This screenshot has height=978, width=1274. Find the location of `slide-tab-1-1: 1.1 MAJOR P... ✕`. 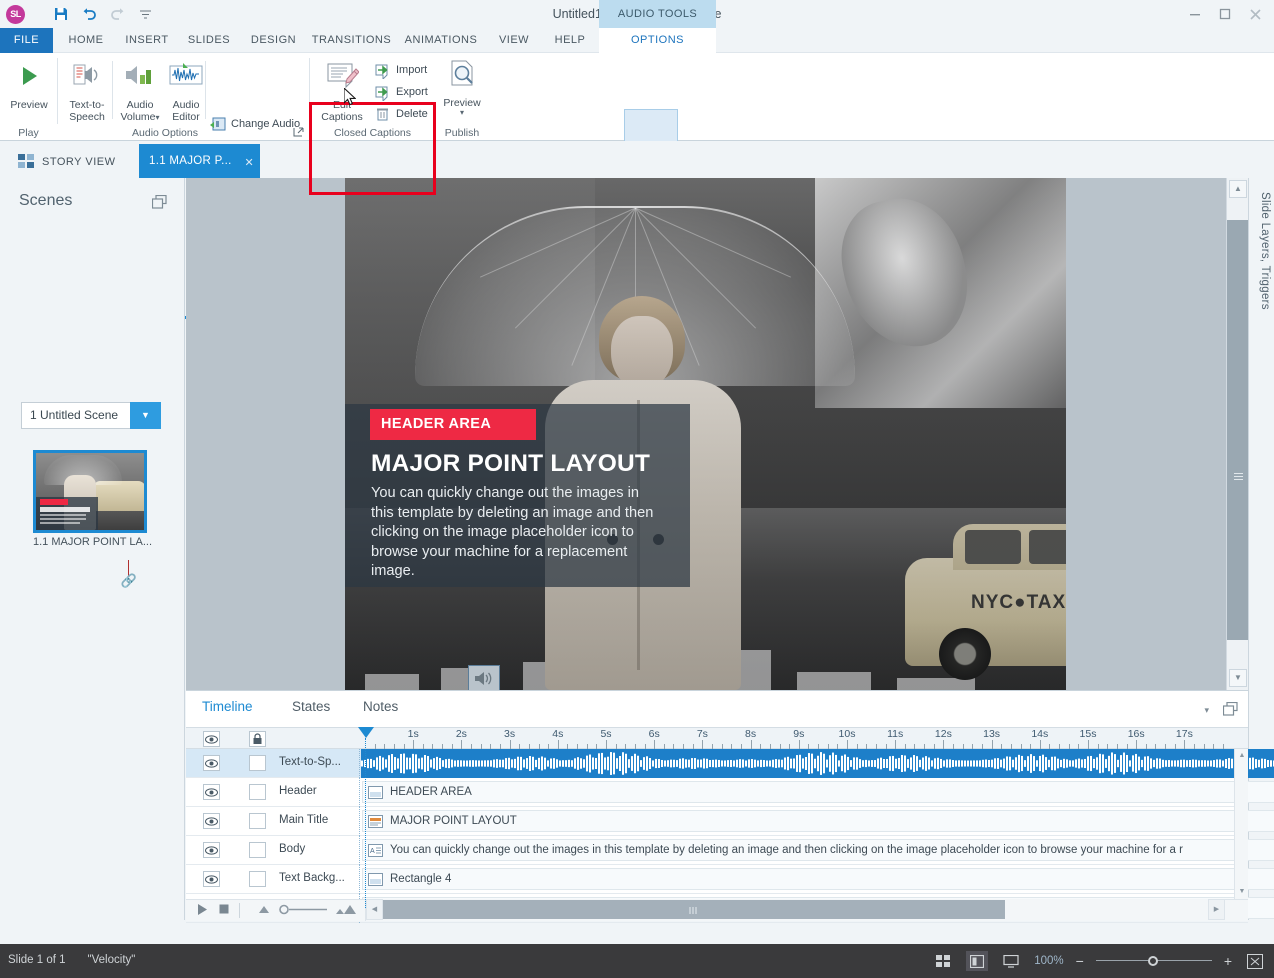

slide-tab-1-1: 1.1 MAJOR P... ✕ is located at coordinates (199, 161).